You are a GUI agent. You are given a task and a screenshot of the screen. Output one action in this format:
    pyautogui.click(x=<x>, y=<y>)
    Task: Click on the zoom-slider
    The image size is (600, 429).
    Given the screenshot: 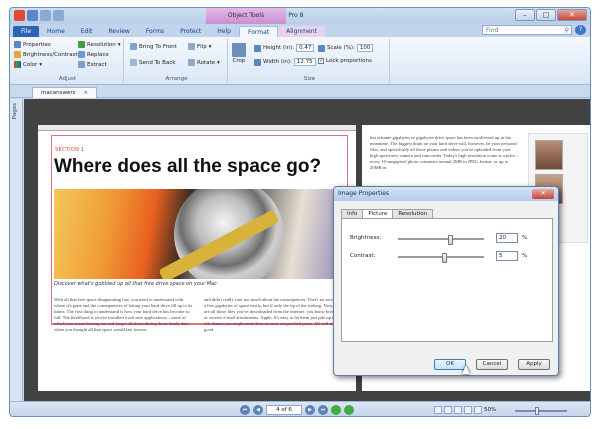 What is the action you would take?
    pyautogui.click(x=541, y=411)
    